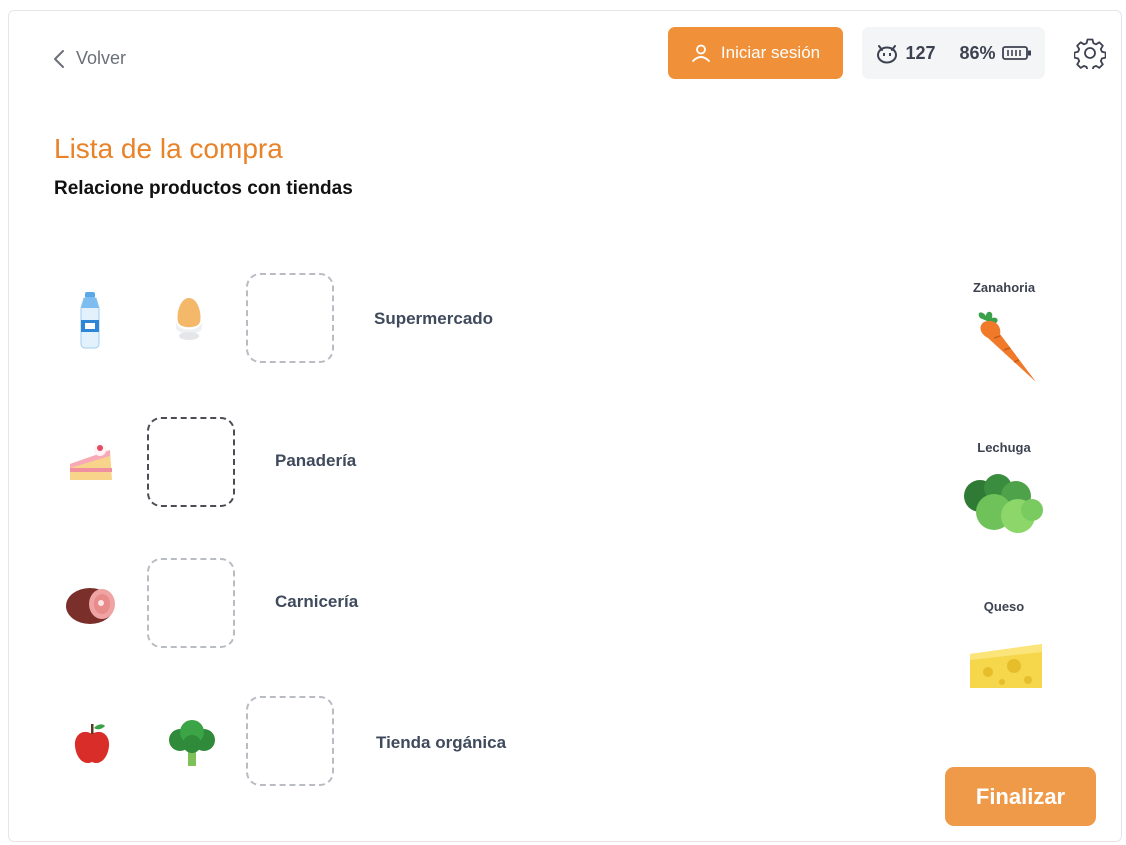 This screenshot has width=1126, height=845. I want to click on back-button: Volver, so click(89, 58).